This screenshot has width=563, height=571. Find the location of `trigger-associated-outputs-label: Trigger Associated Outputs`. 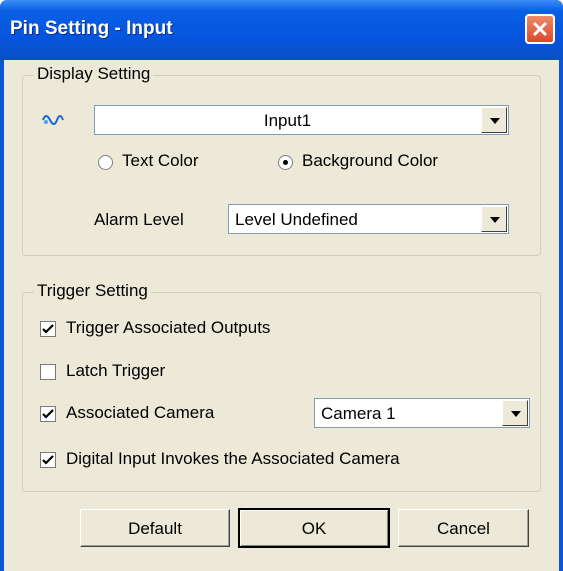

trigger-associated-outputs-label: Trigger Associated Outputs is located at coordinates (168, 328).